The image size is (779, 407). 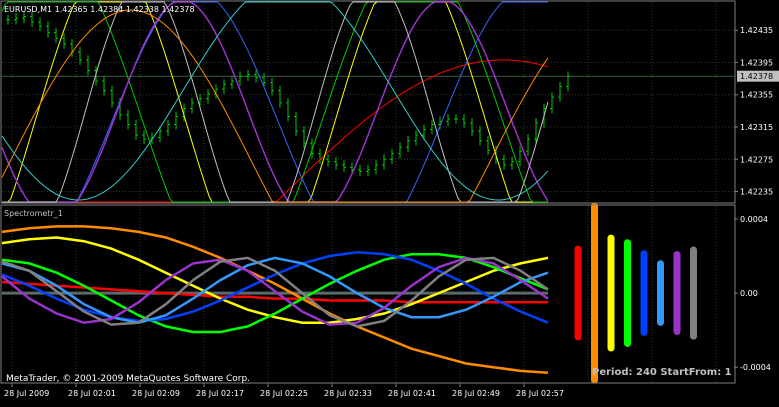 What do you see at coordinates (284, 393) in the screenshot?
I see `time-label: 28 Jul 02:25` at bounding box center [284, 393].